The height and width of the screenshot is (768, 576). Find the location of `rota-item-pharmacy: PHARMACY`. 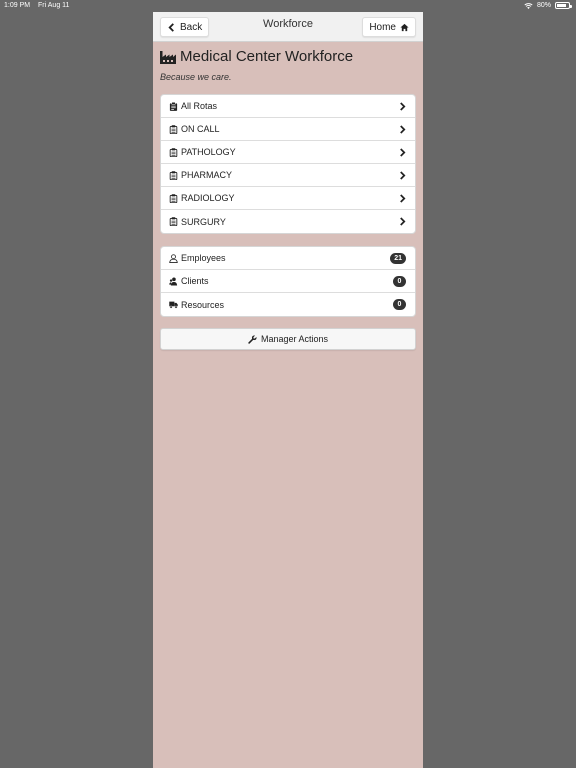

rota-item-pharmacy: PHARMACY is located at coordinates (288, 175).